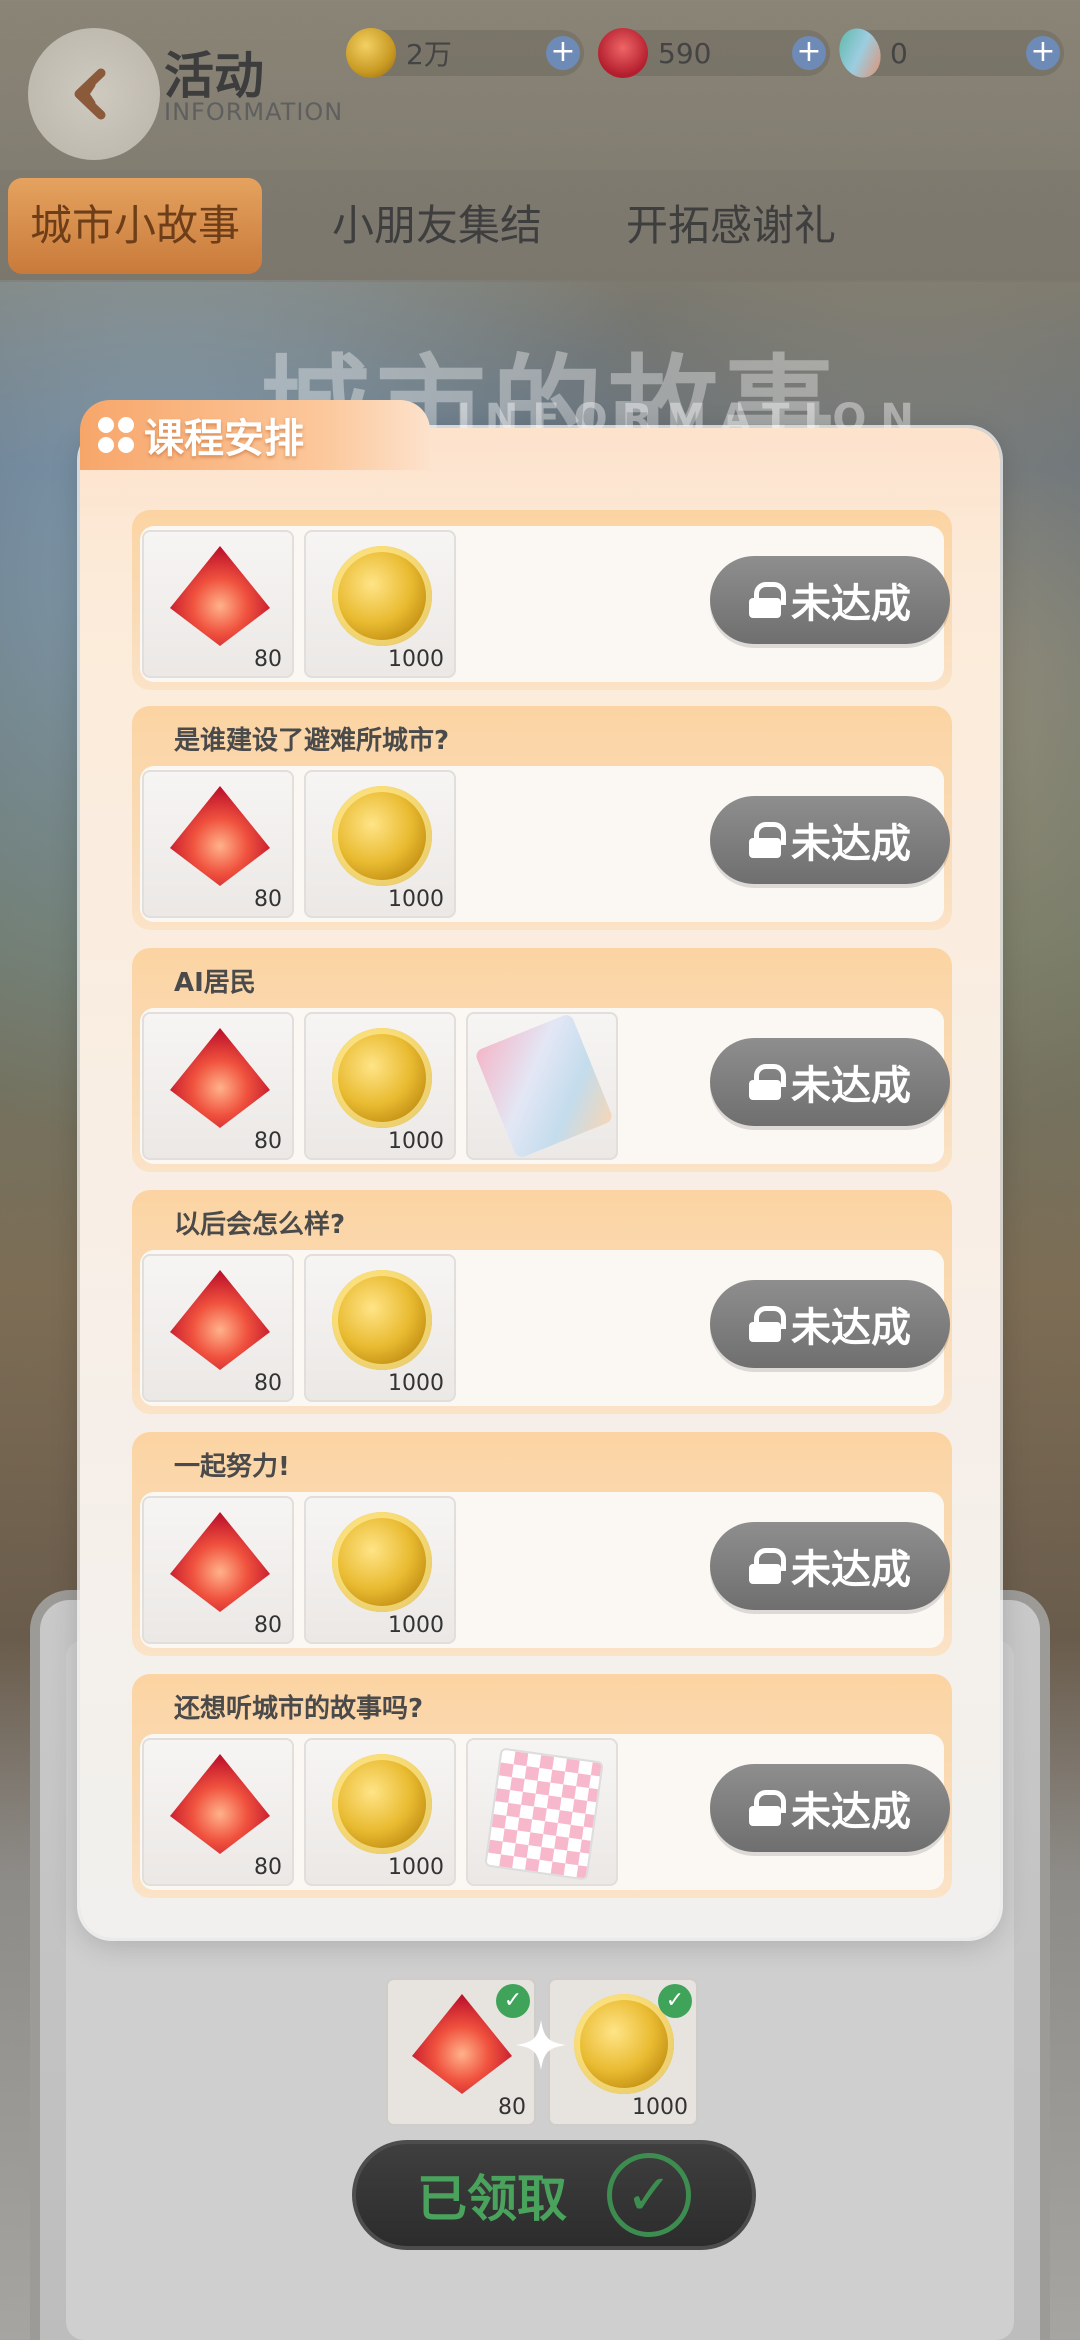 The image size is (1080, 2340). I want to click on task-row: AI居民 80 1000 未达成, so click(542, 1060).